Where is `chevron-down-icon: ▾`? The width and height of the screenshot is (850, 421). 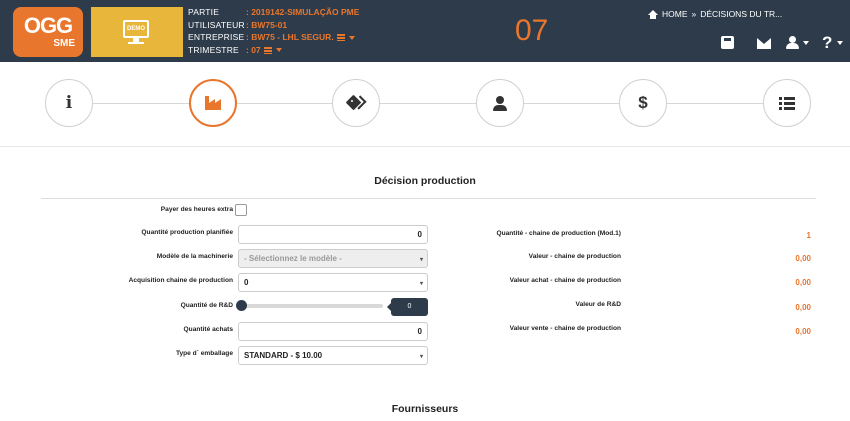 chevron-down-icon: ▾ is located at coordinates (421, 357).